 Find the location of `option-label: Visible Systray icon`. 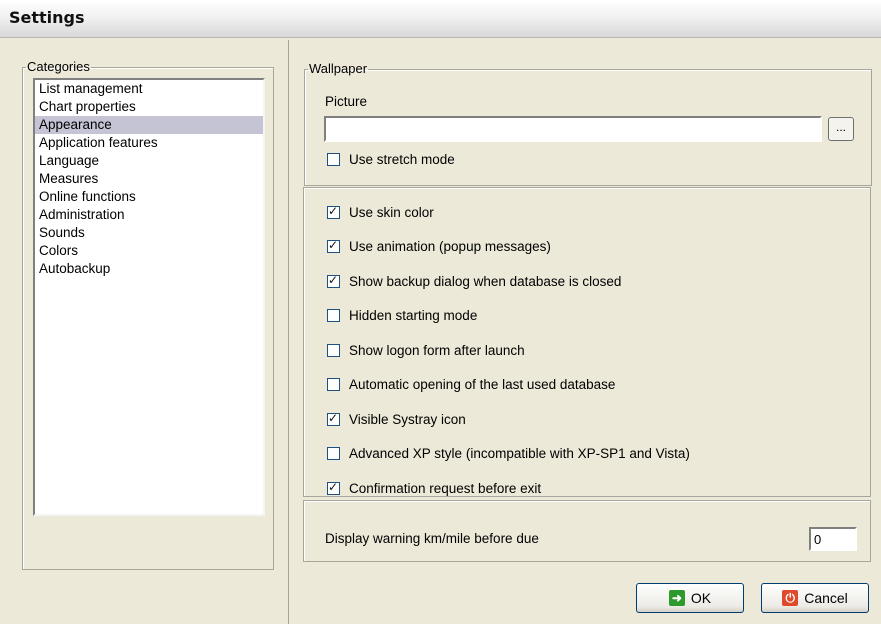

option-label: Visible Systray icon is located at coordinates (407, 419).